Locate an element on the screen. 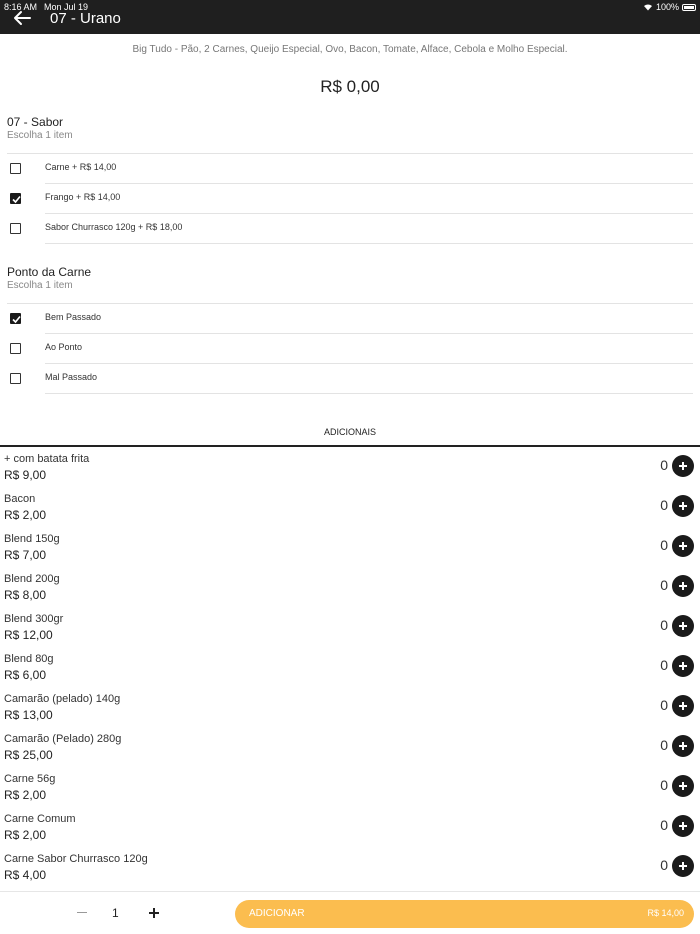 This screenshot has width=700, height=934. group-title-sabor: 07 - Sabor is located at coordinates (35, 122).